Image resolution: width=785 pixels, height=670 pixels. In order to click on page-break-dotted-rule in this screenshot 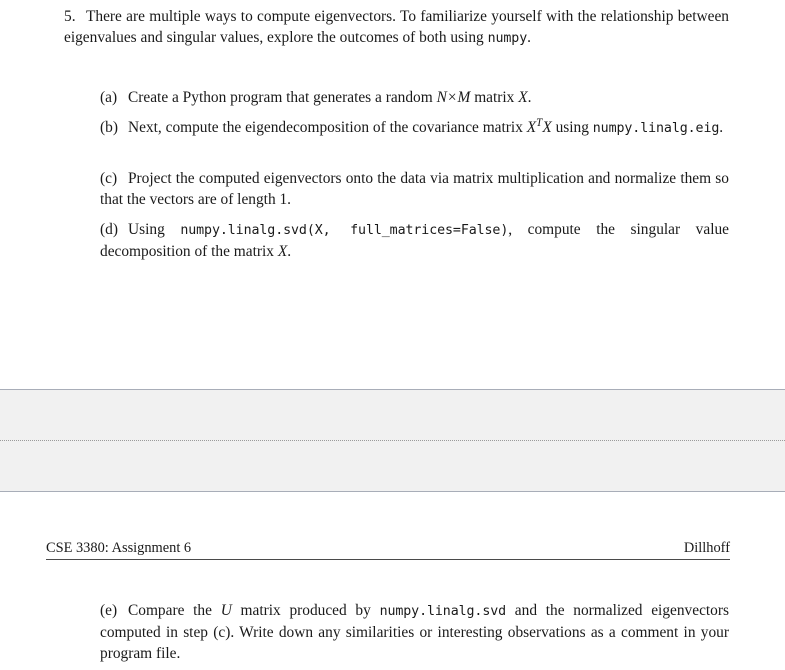, I will do `click(392, 440)`.